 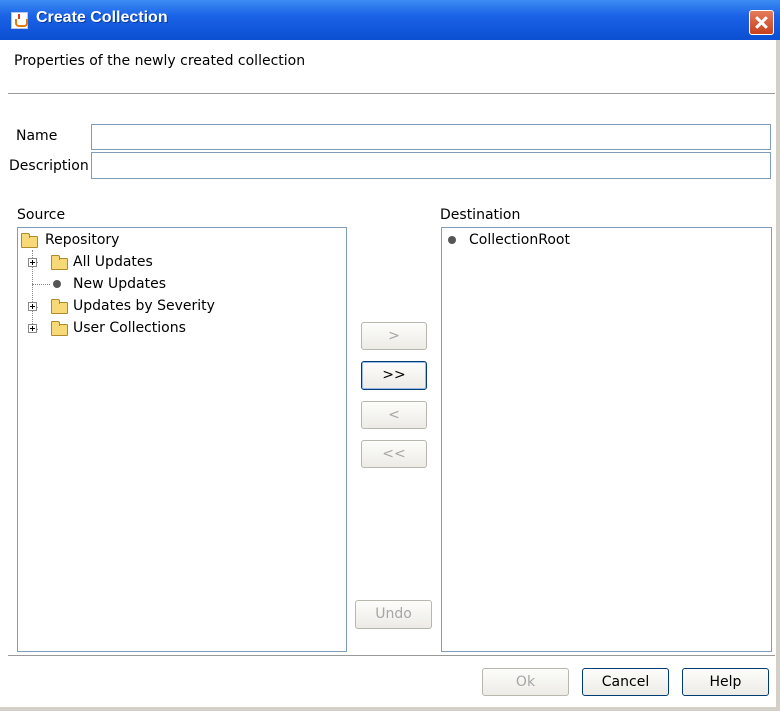 What do you see at coordinates (391, 655) in the screenshot?
I see `footer-divider` at bounding box center [391, 655].